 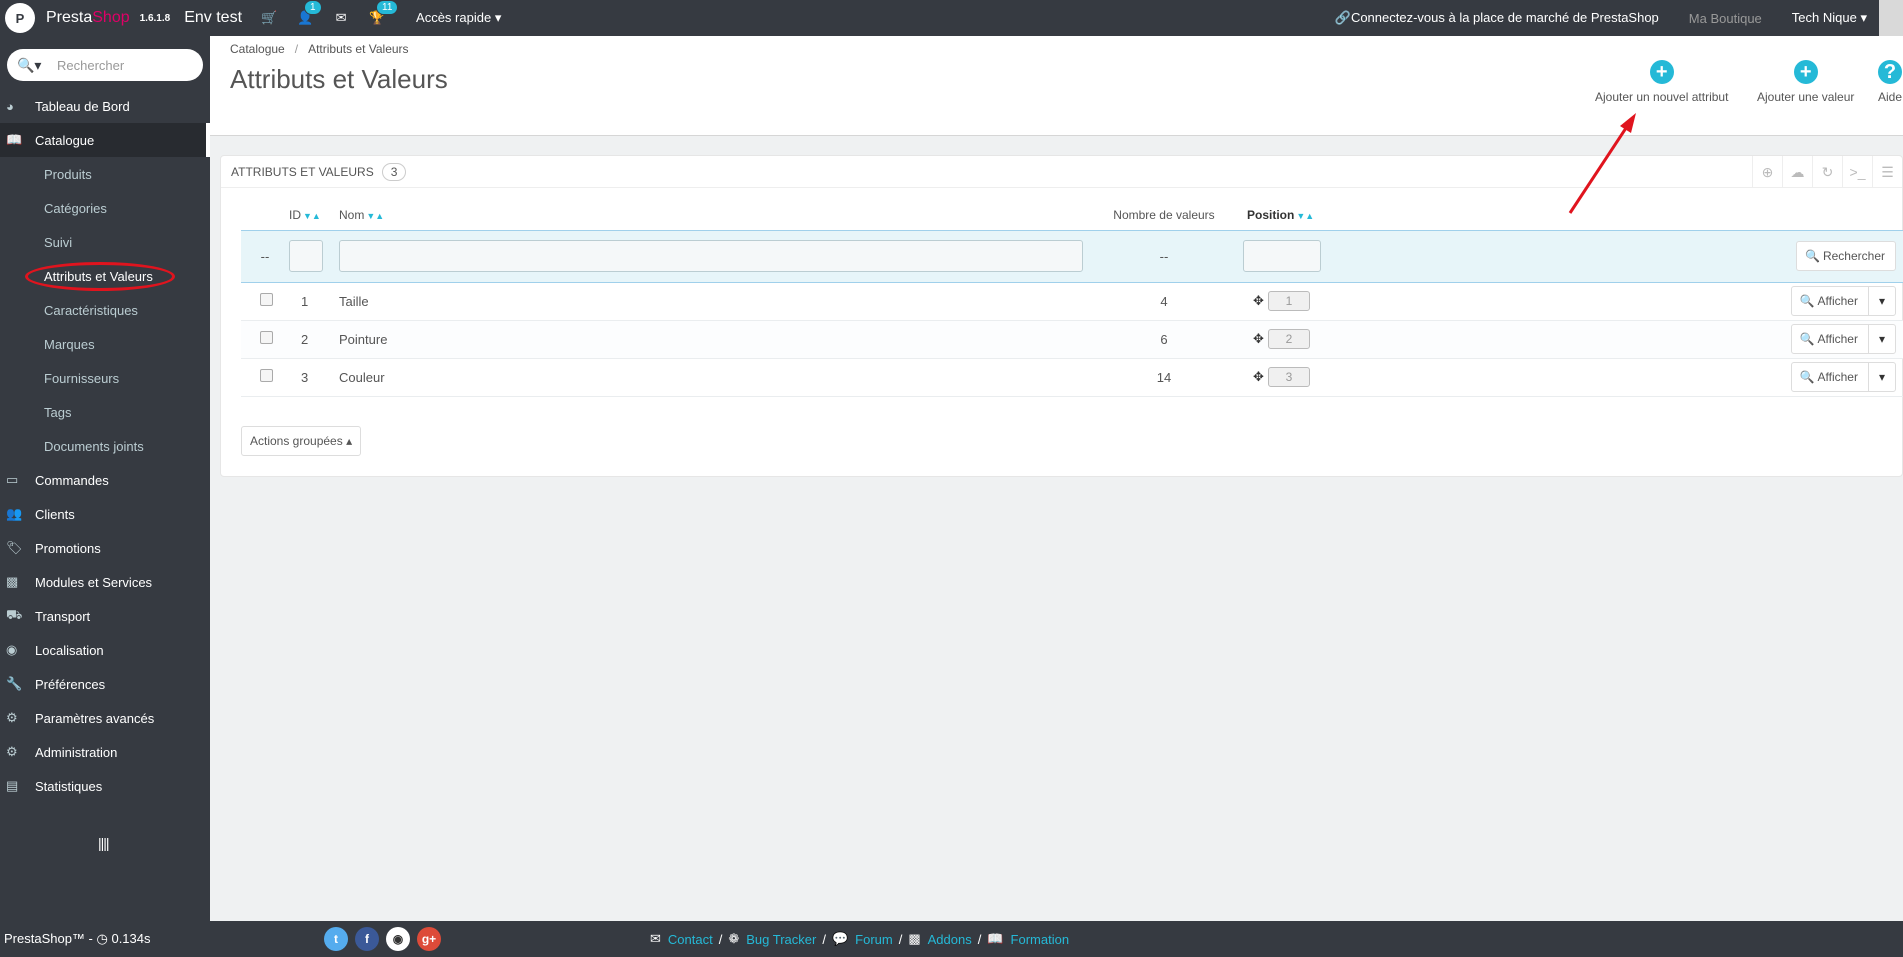 I want to click on col-actions, so click(x=1626, y=215).